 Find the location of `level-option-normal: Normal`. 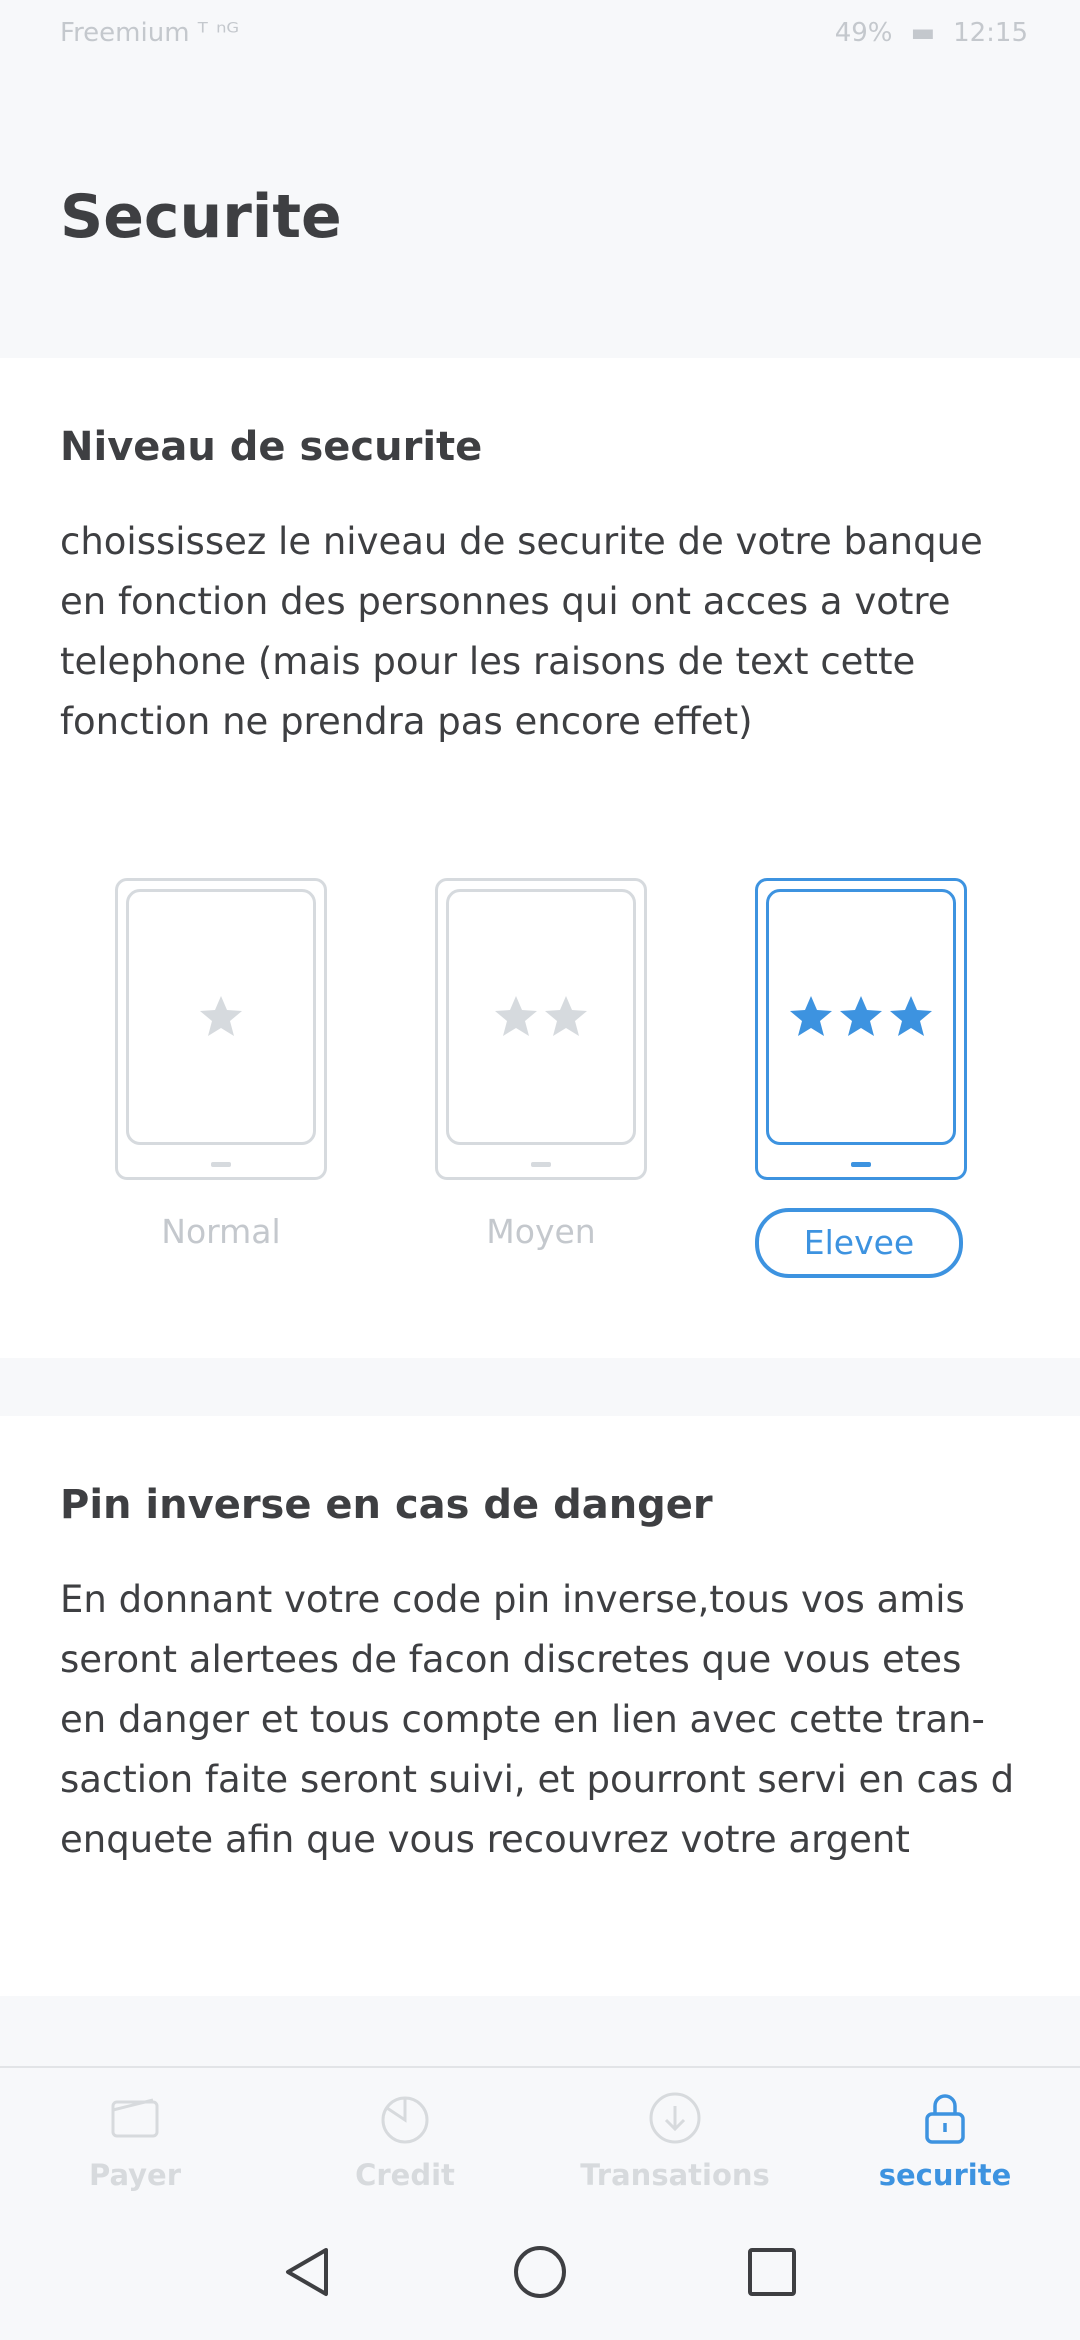

level-option-normal: Normal is located at coordinates (221, 1064).